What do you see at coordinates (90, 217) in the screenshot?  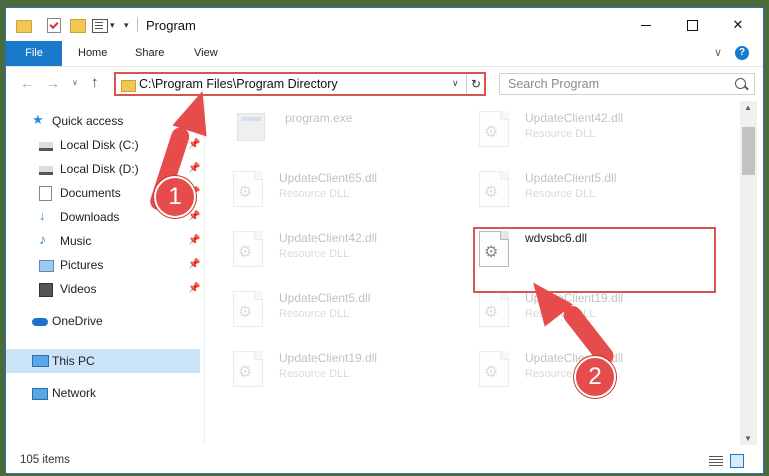 I see `sidebar-item-label: Downloads` at bounding box center [90, 217].